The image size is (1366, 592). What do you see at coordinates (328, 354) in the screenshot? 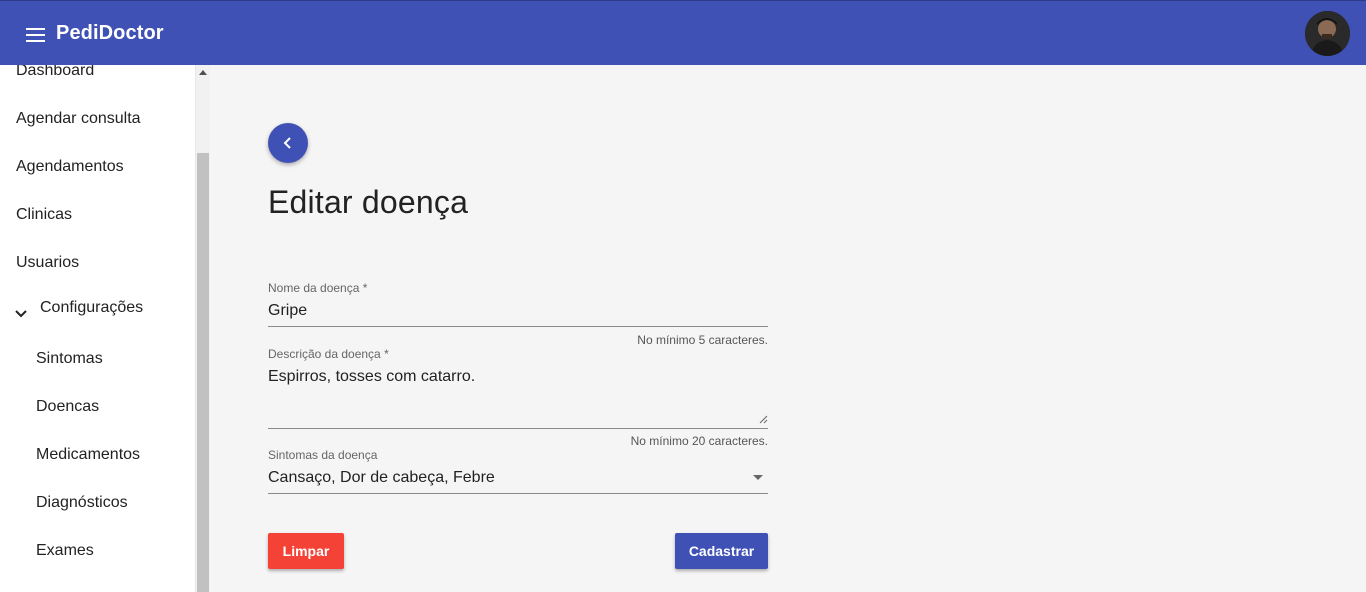
I see `disease-description-label: Descrição da doença *` at bounding box center [328, 354].